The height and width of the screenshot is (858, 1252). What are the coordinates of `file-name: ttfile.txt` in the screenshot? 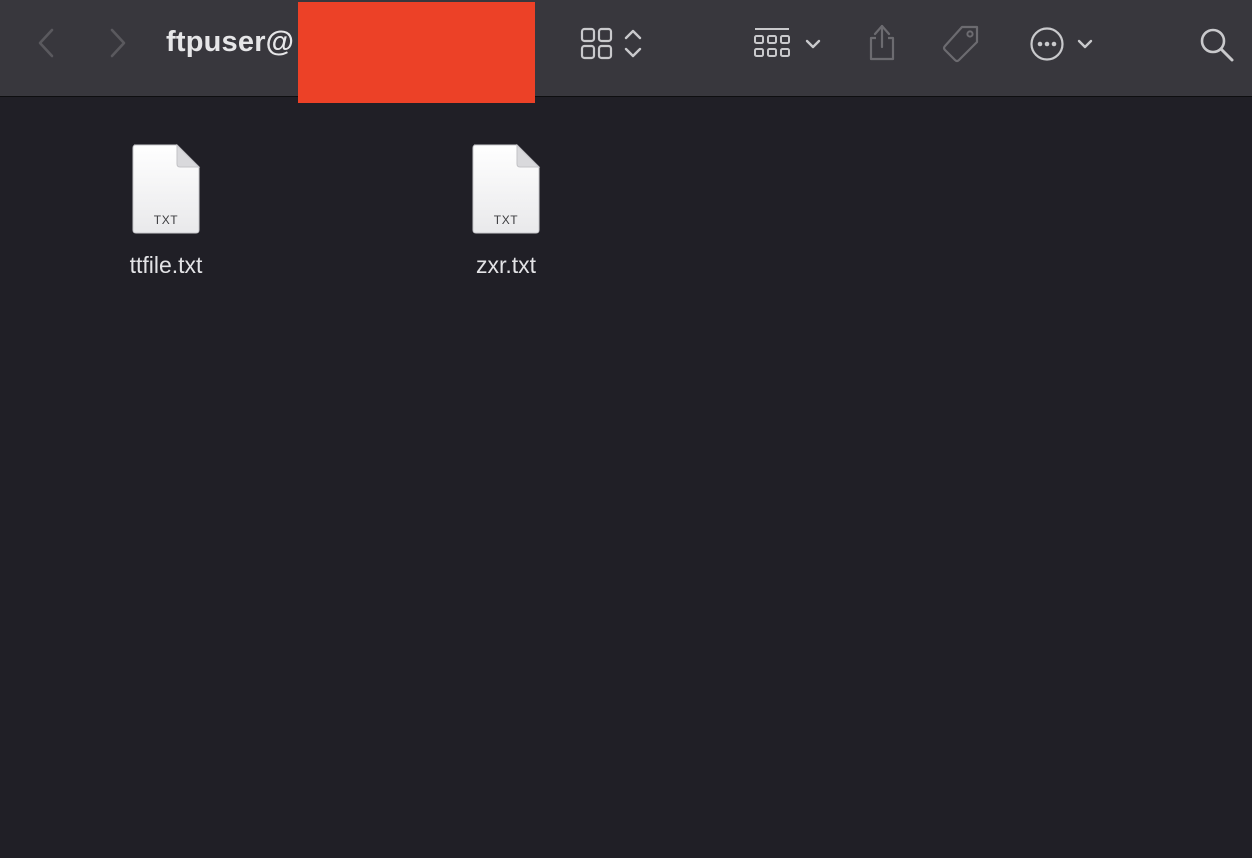 It's located at (166, 265).